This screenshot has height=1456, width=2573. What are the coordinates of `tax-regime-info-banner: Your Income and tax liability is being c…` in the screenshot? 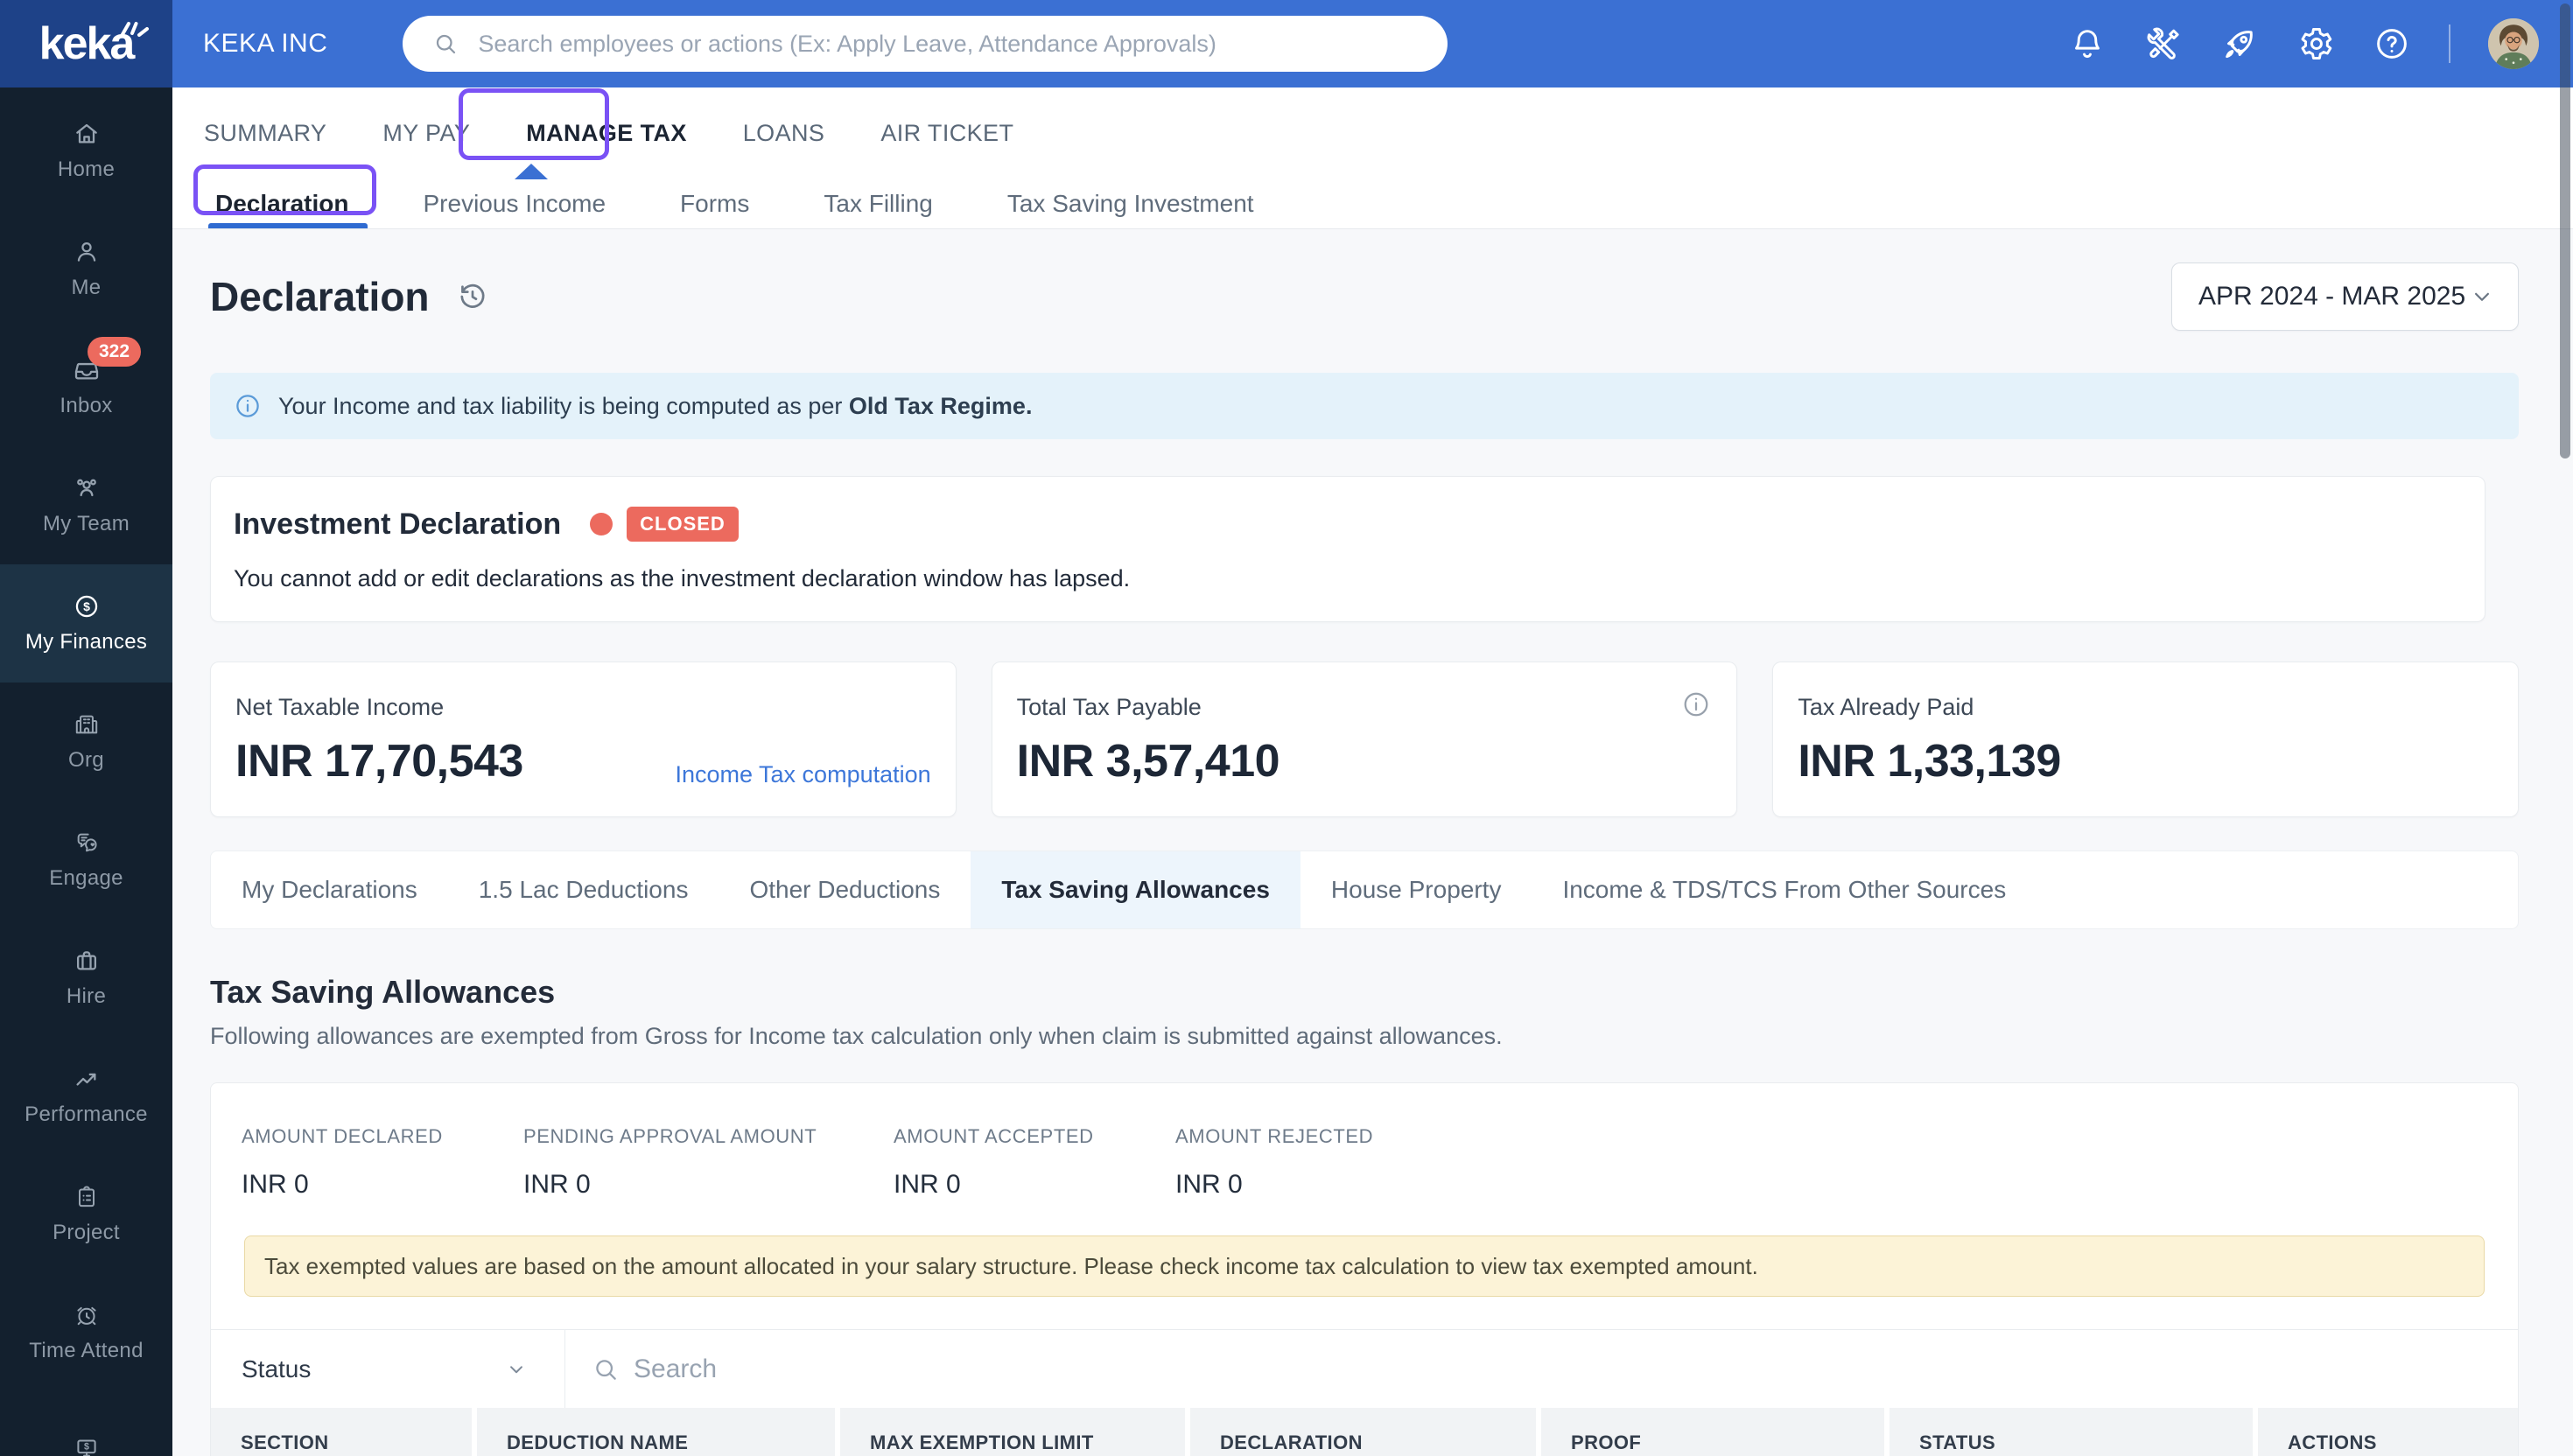 It's located at (1364, 406).